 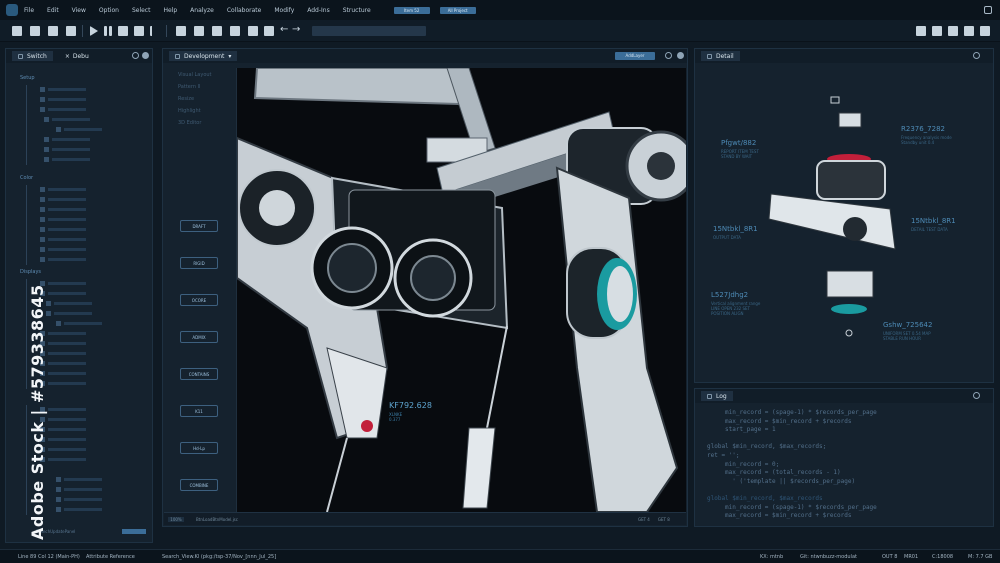 What do you see at coordinates (199, 263) in the screenshot?
I see `rigid-button: RIGID` at bounding box center [199, 263].